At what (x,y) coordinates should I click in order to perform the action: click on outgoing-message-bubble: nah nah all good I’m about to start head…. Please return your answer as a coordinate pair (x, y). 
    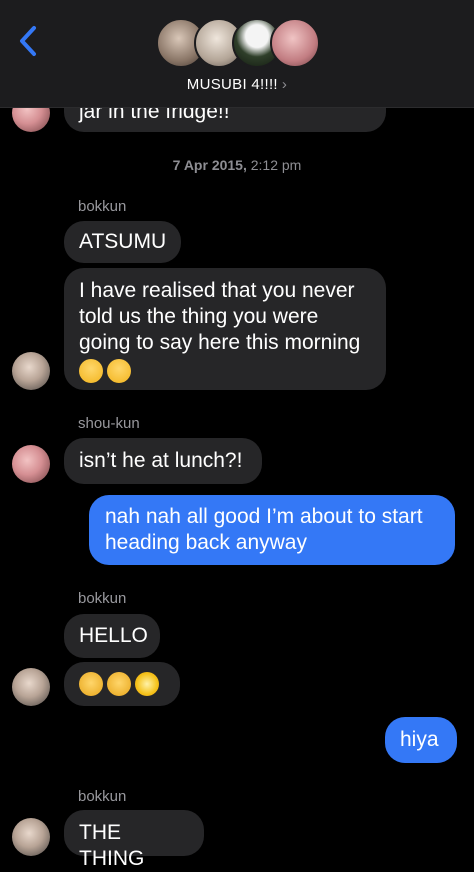
    Looking at the image, I should click on (272, 530).